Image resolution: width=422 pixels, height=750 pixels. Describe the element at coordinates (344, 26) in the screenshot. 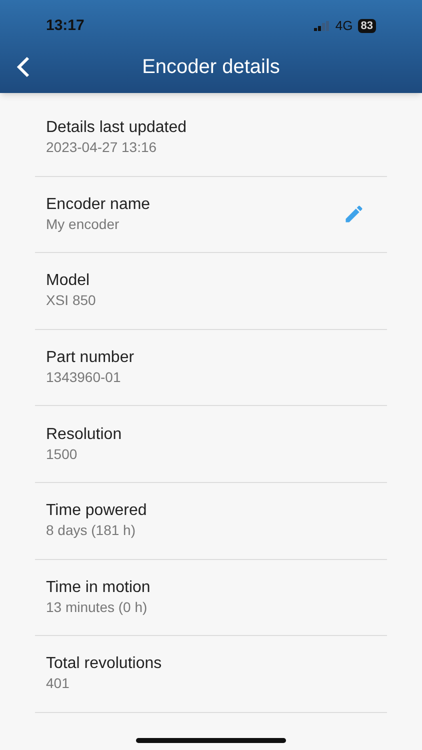

I see `network-type: 4G` at that location.